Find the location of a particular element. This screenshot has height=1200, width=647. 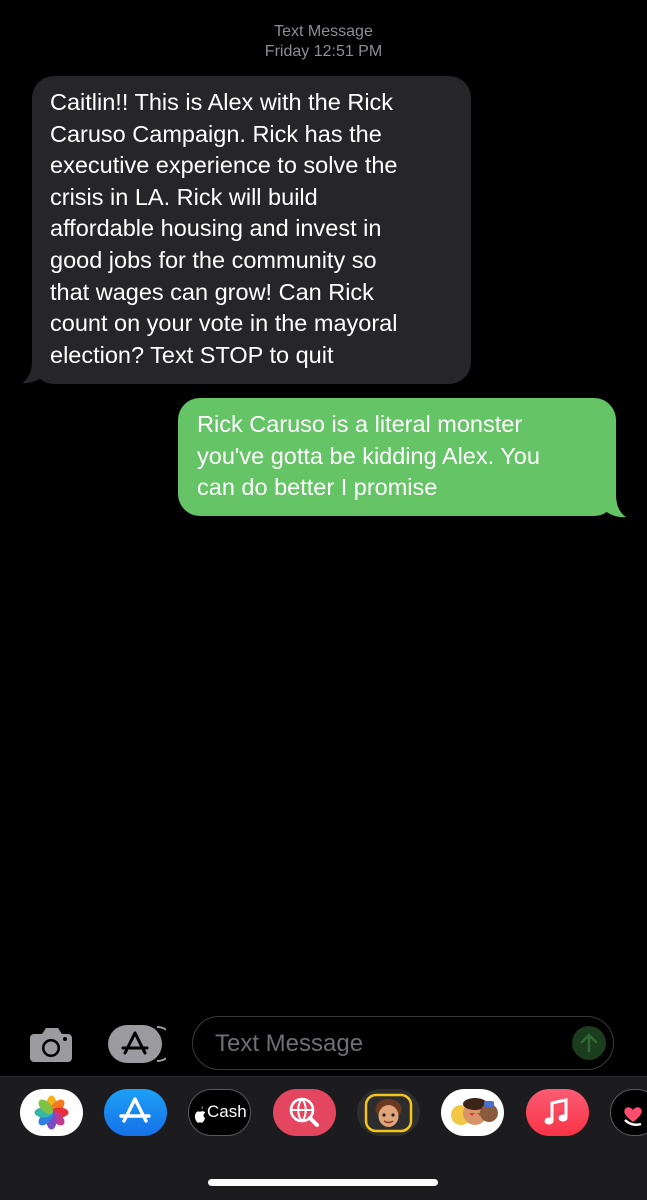

send-button is located at coordinates (589, 1043).